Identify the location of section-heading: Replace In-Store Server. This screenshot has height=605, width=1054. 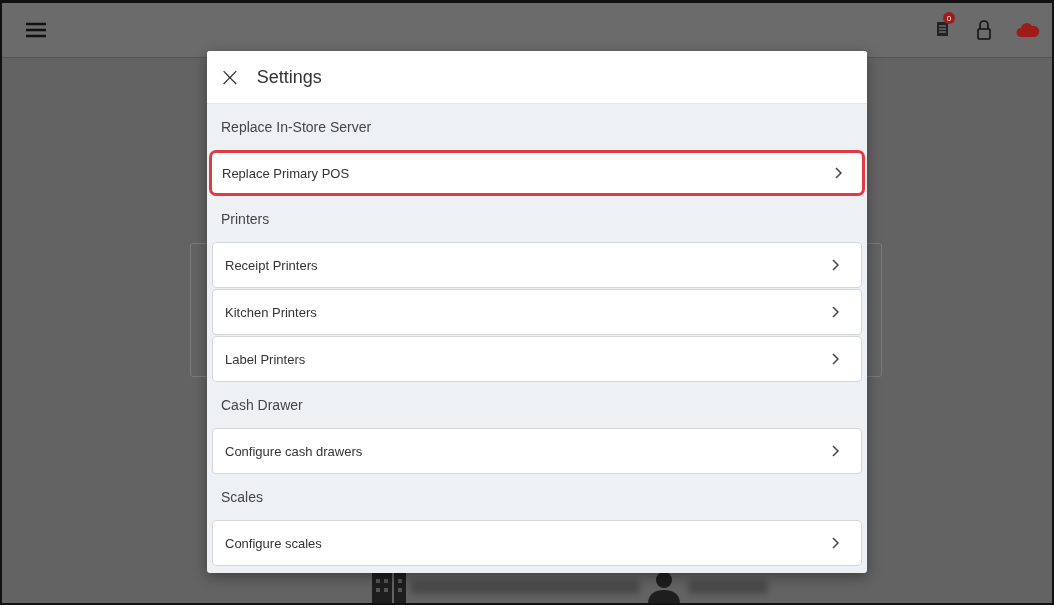
(296, 127).